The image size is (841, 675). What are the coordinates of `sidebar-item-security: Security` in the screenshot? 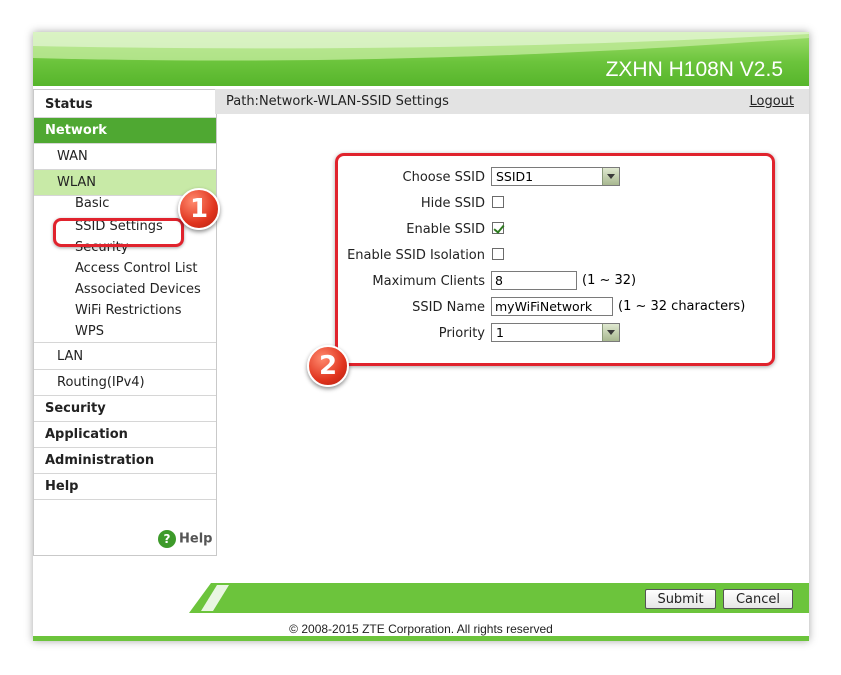 It's located at (125, 409).